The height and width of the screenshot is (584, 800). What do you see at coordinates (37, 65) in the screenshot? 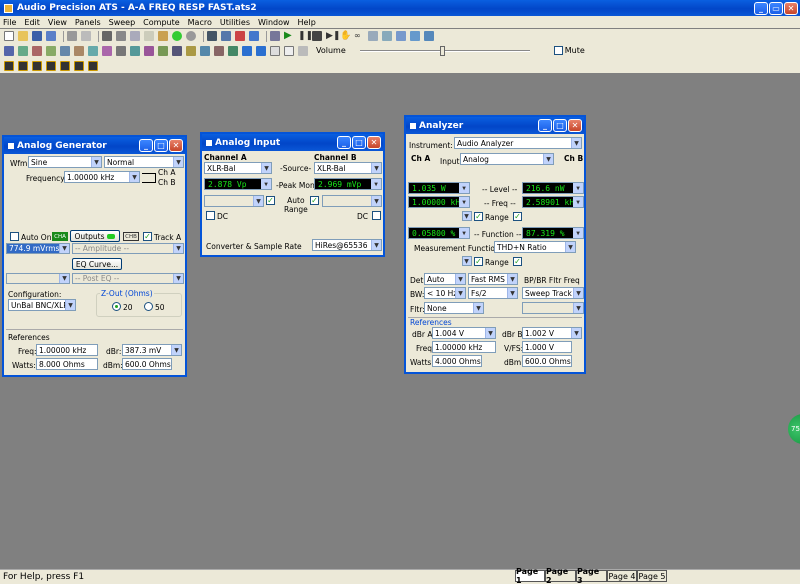
I see `graph-3-icon` at bounding box center [37, 65].